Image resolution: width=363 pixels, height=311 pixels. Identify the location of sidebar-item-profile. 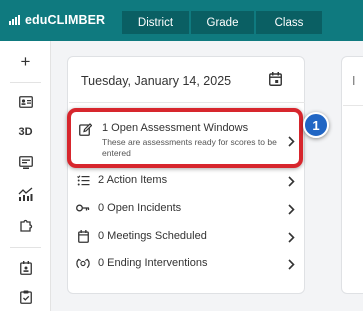
(25, 102).